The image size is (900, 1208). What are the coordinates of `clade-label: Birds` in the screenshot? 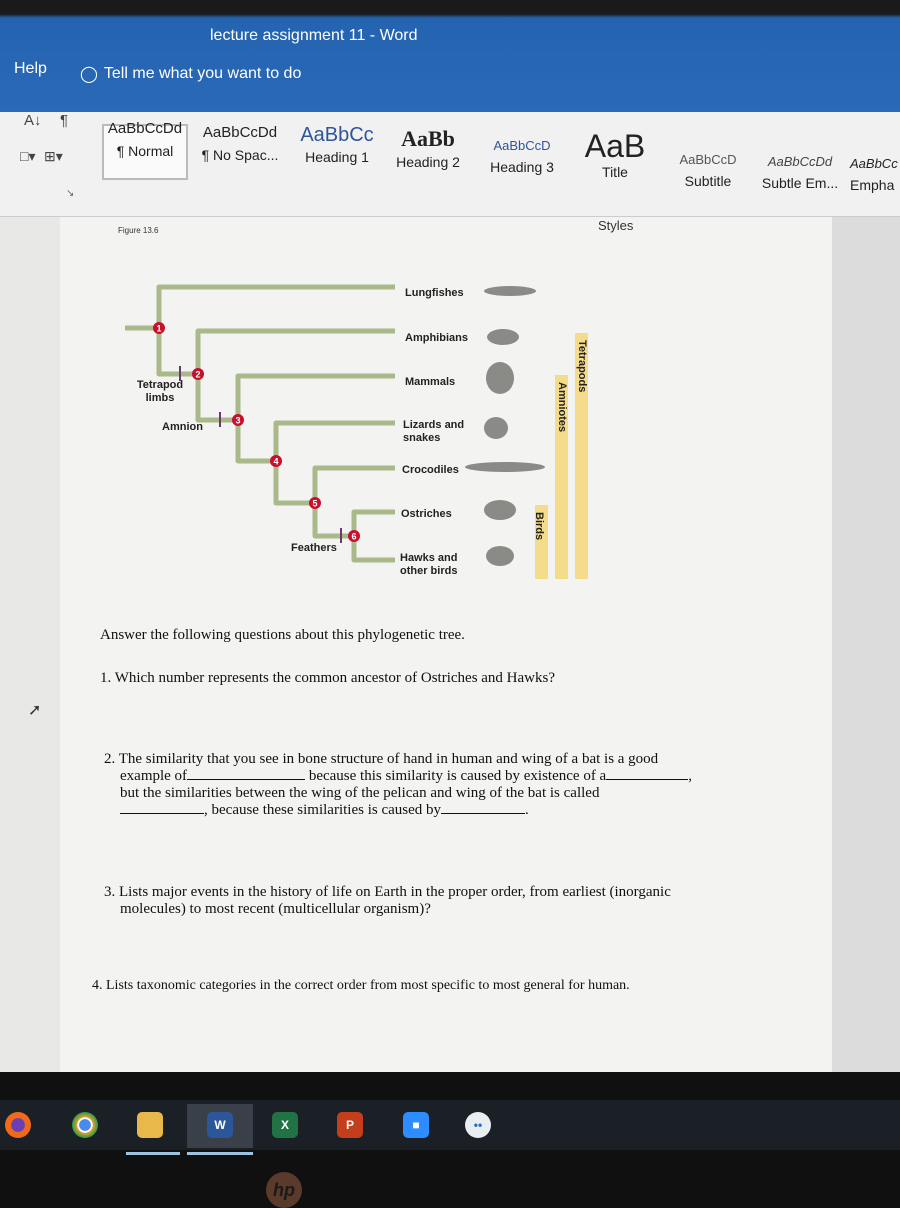 It's located at (539, 526).